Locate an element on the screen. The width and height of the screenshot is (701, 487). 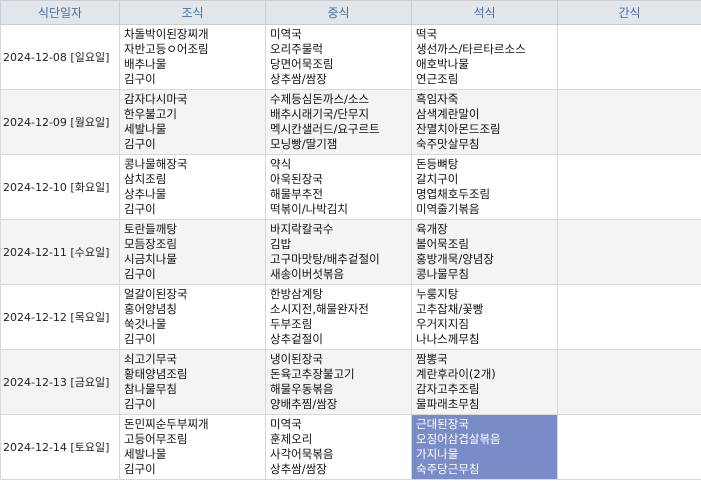
menu-item: 숙주맛살무침 is located at coordinates (448, 144).